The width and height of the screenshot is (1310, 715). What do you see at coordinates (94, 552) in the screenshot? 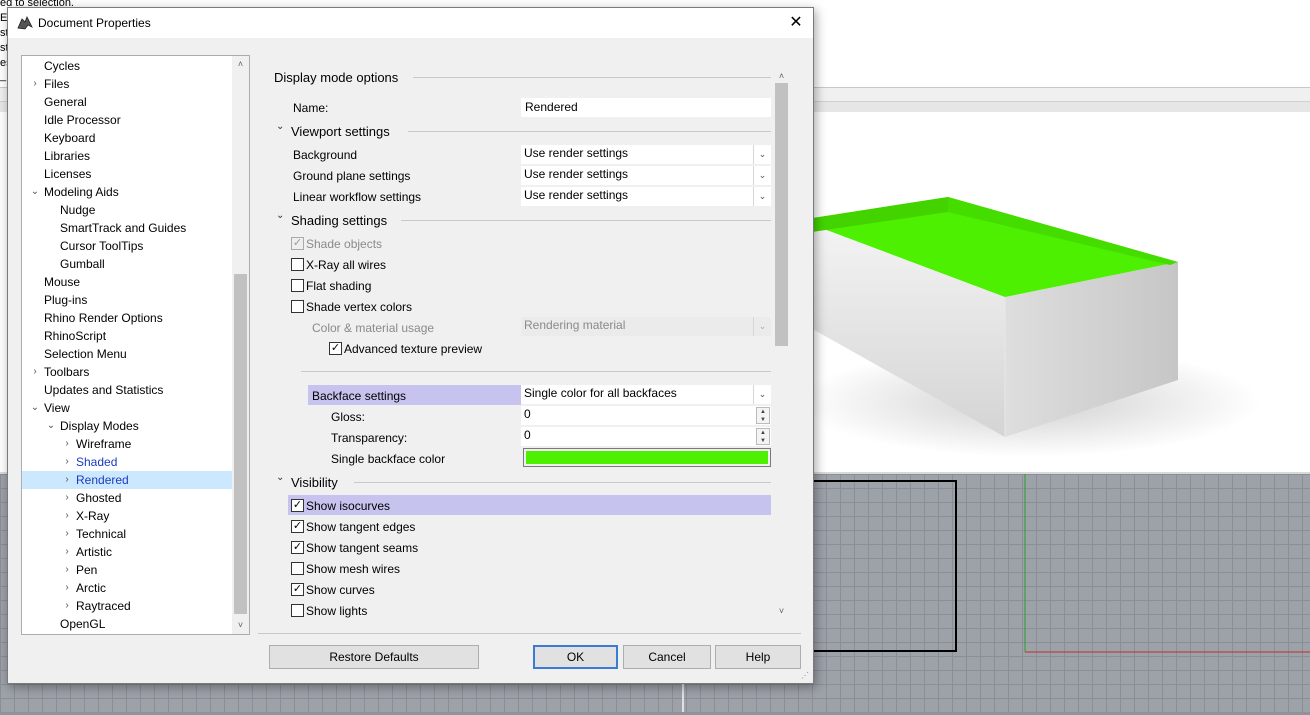
I see `tree-item-label: Artistic` at bounding box center [94, 552].